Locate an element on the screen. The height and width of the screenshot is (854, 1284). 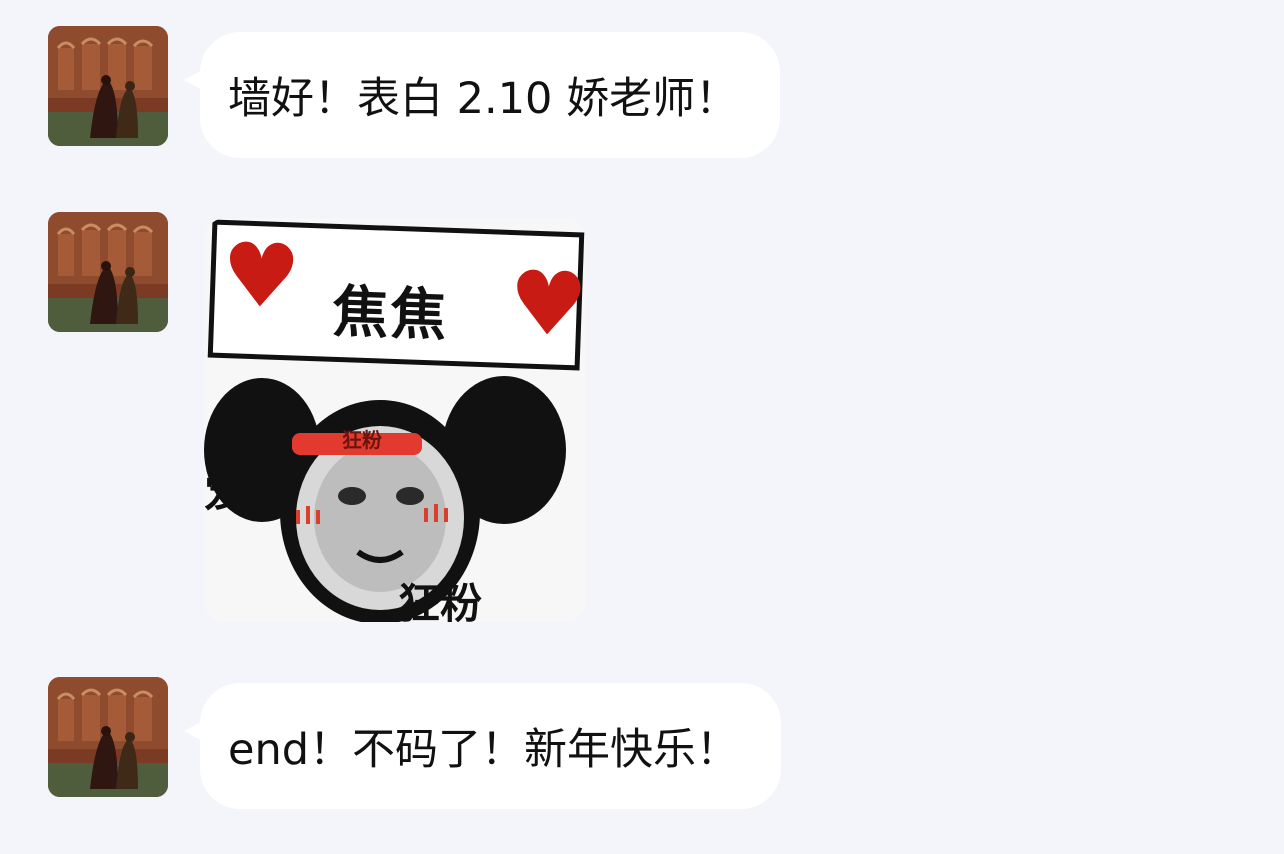
message-bubble: end！不码了！新年快乐！ is located at coordinates (483, 746).